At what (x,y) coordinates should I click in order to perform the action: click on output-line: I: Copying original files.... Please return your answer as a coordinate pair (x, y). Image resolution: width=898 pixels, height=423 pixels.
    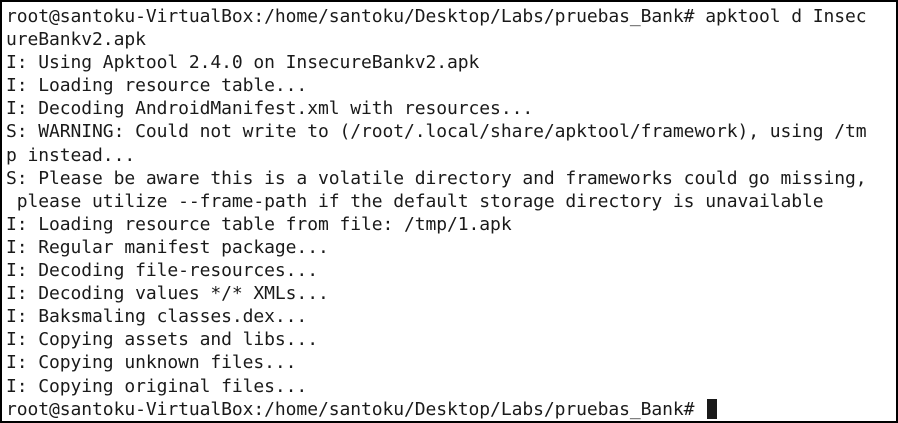
    Looking at the image, I should click on (157, 386).